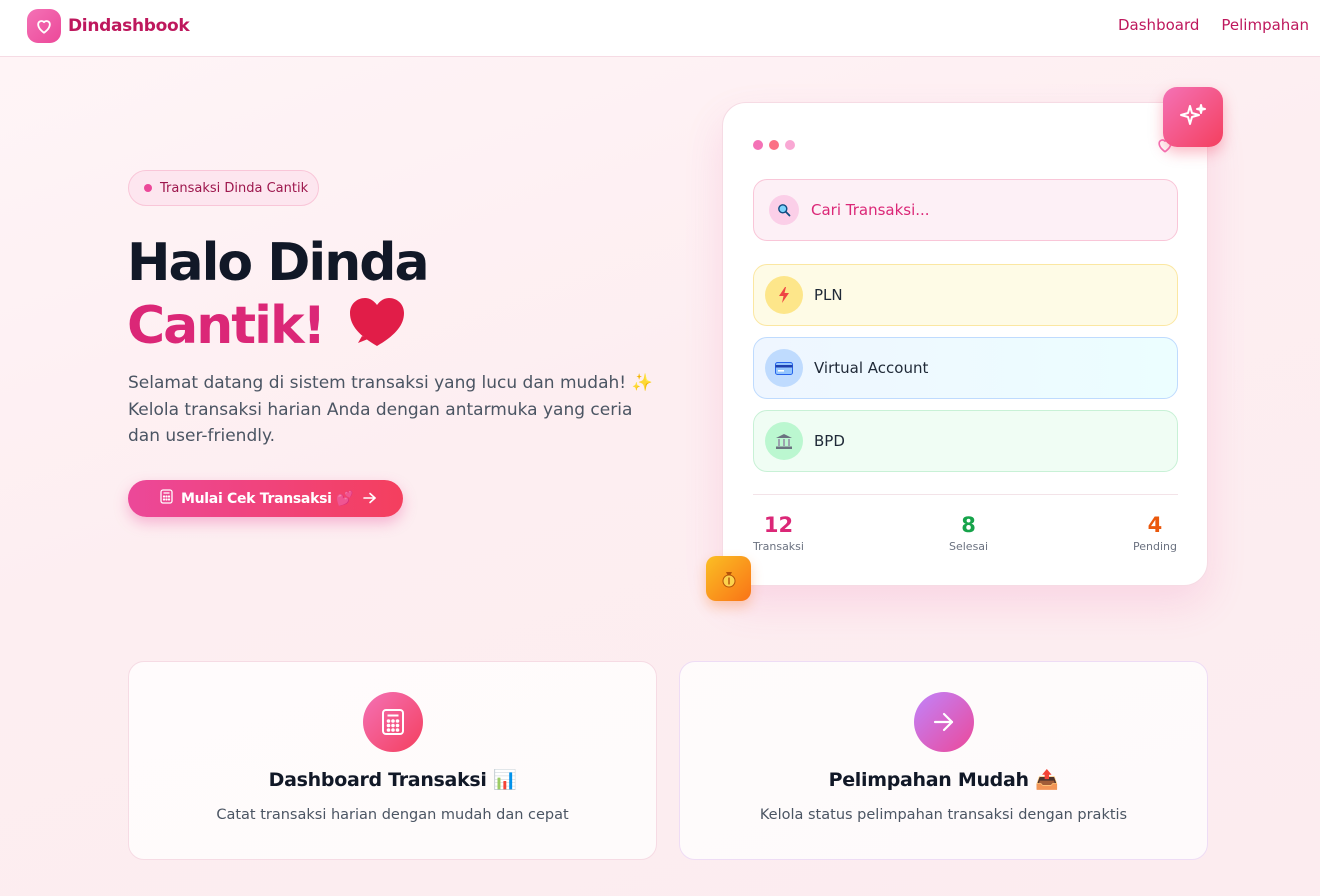  I want to click on money-bag-icon, so click(728, 578).